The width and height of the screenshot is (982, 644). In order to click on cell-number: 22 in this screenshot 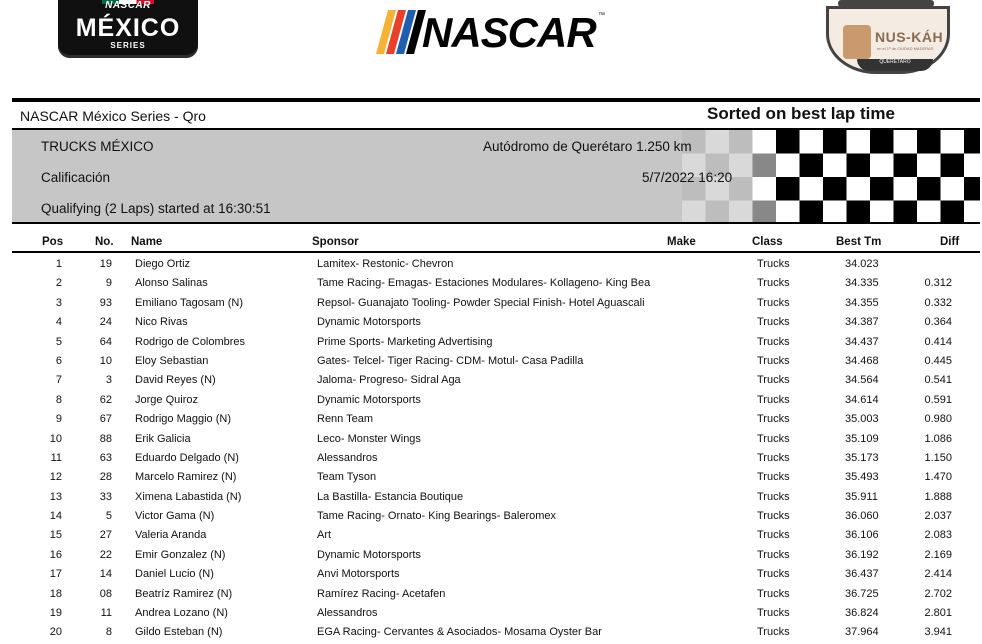, I will do `click(105, 554)`.